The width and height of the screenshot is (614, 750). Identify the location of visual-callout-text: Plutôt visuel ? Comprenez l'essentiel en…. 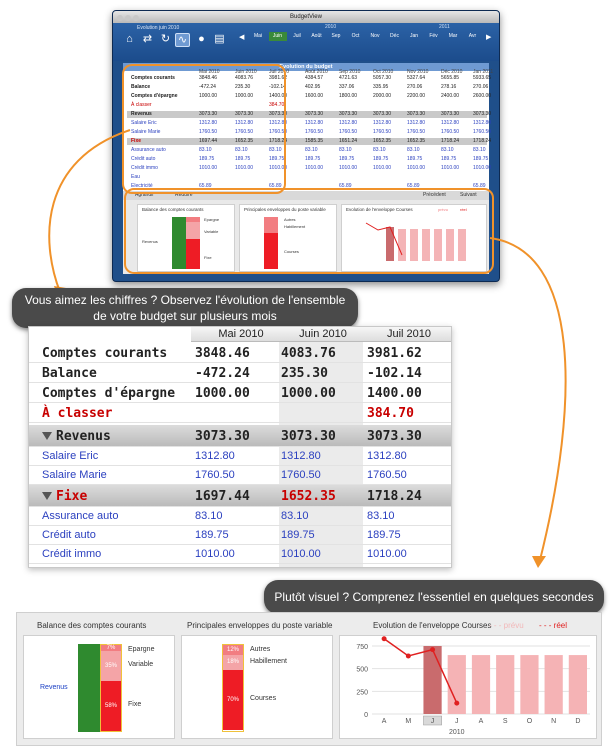
(434, 597).